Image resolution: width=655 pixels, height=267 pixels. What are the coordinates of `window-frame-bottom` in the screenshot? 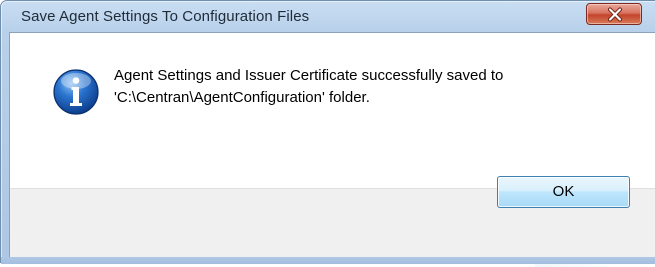 It's located at (328, 260).